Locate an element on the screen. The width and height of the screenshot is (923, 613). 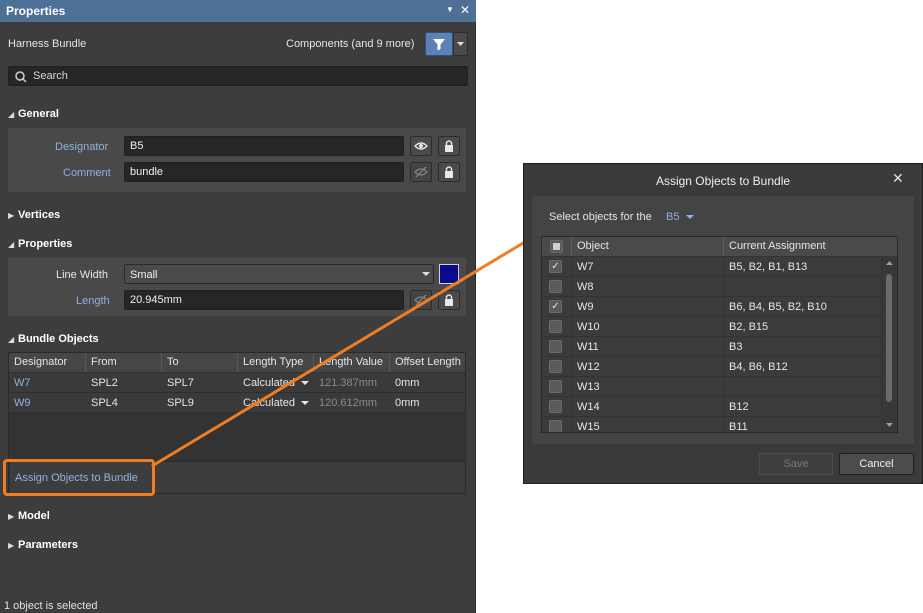
list-item: W11 B3 is located at coordinates (712, 347).